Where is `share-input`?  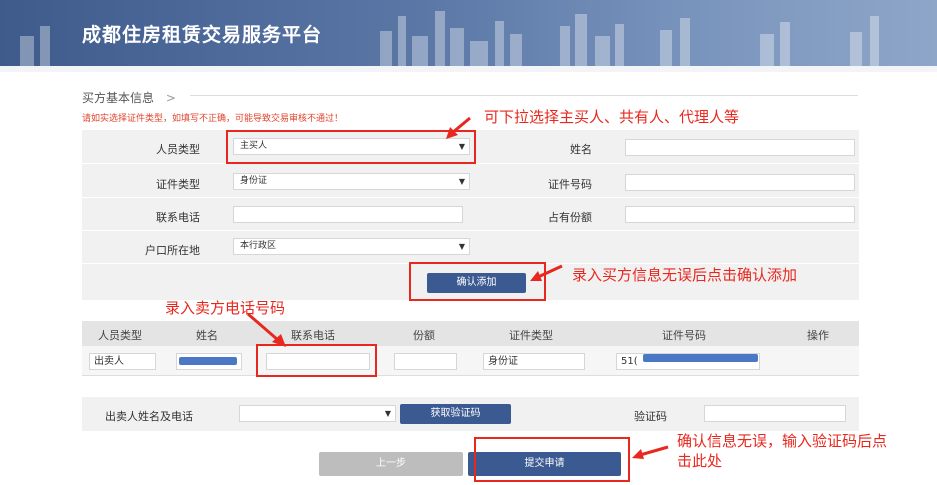
share-input is located at coordinates (740, 214).